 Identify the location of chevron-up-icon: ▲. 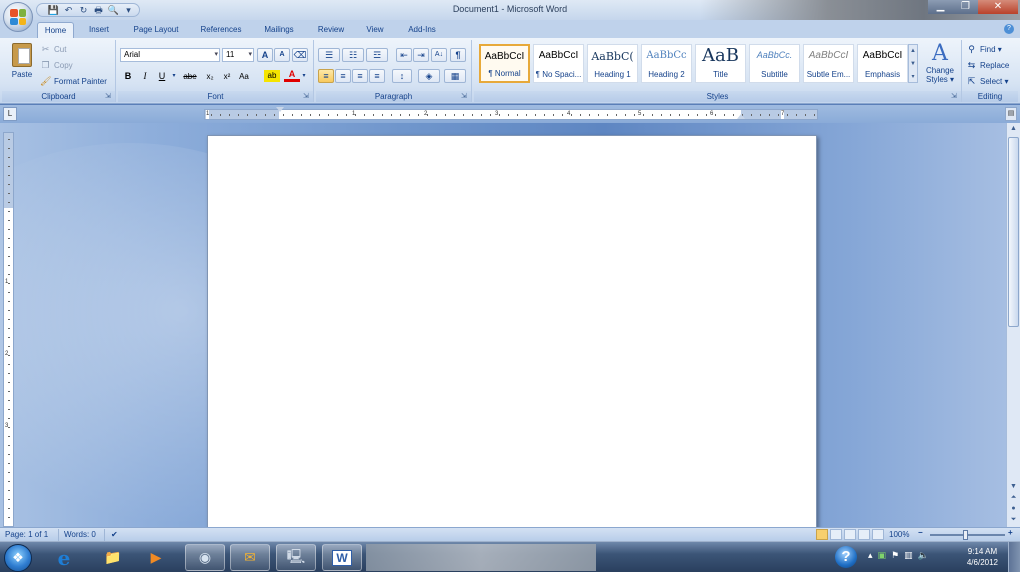
(913, 51).